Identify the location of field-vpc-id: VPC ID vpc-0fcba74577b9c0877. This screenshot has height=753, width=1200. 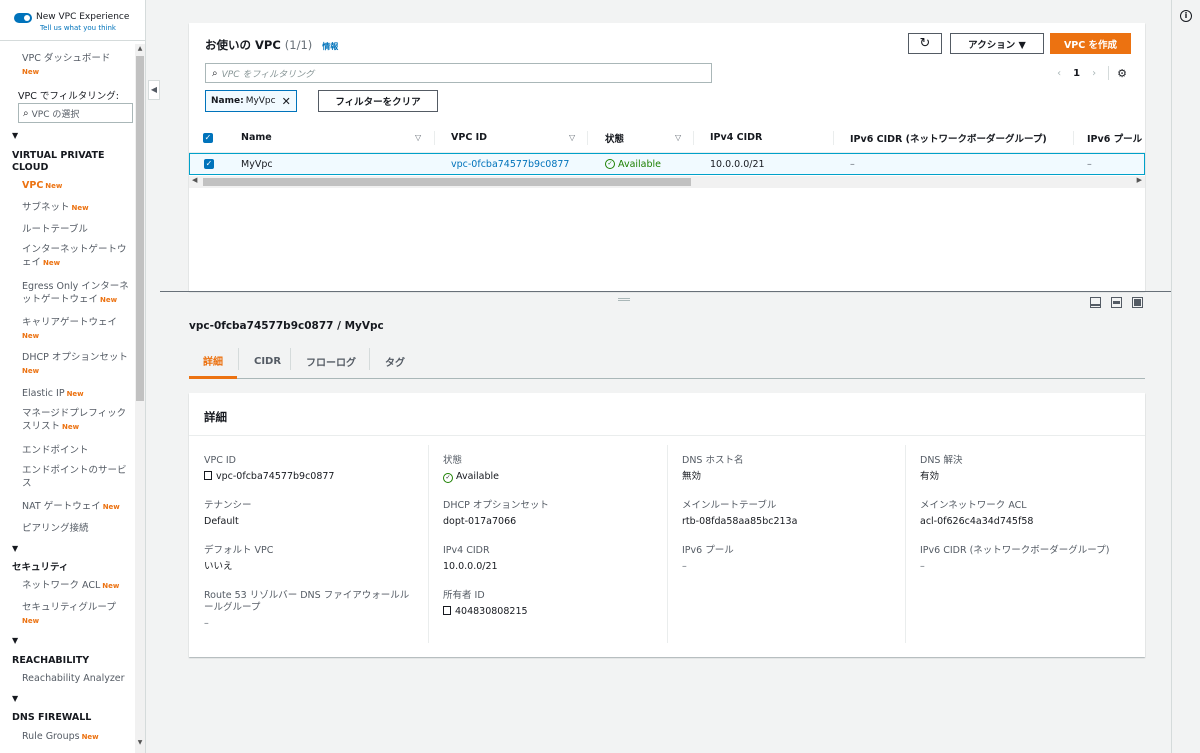
(316, 469).